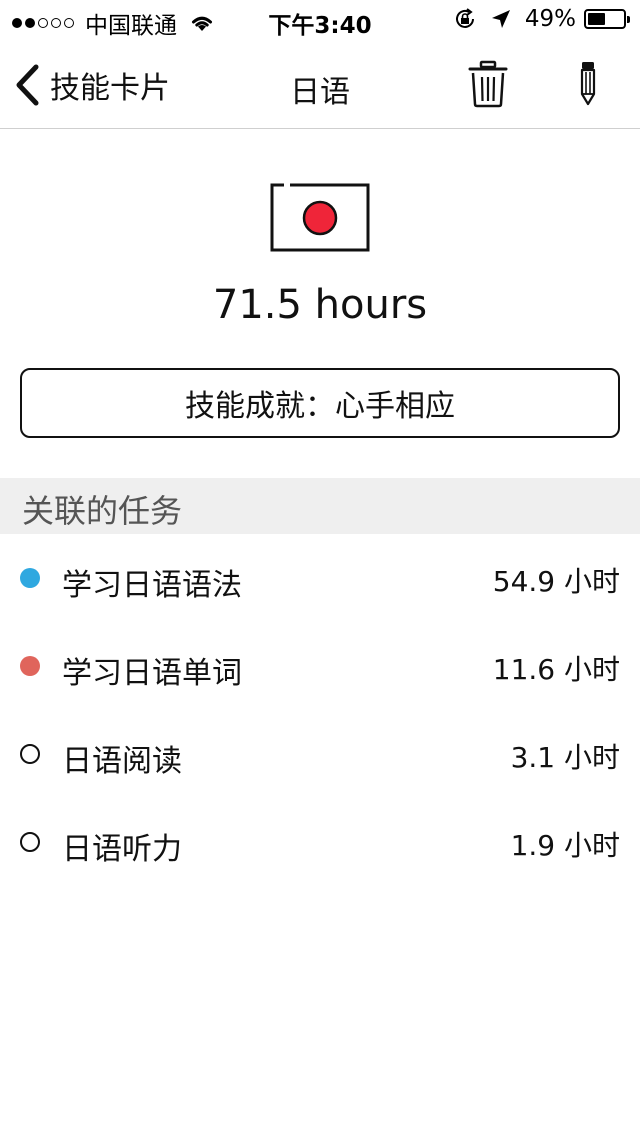  I want to click on task-row: 学习日语语法 54.9 小时, so click(320, 578).